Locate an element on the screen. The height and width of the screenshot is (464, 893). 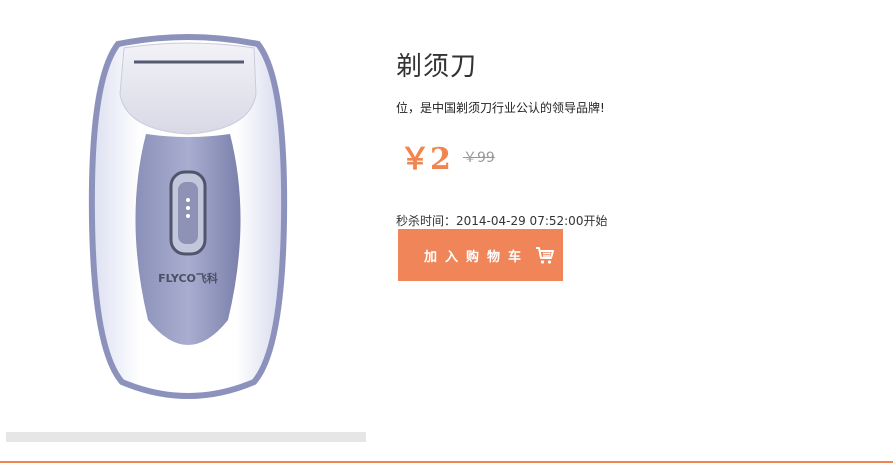
shopping-cart-icon is located at coordinates (545, 255).